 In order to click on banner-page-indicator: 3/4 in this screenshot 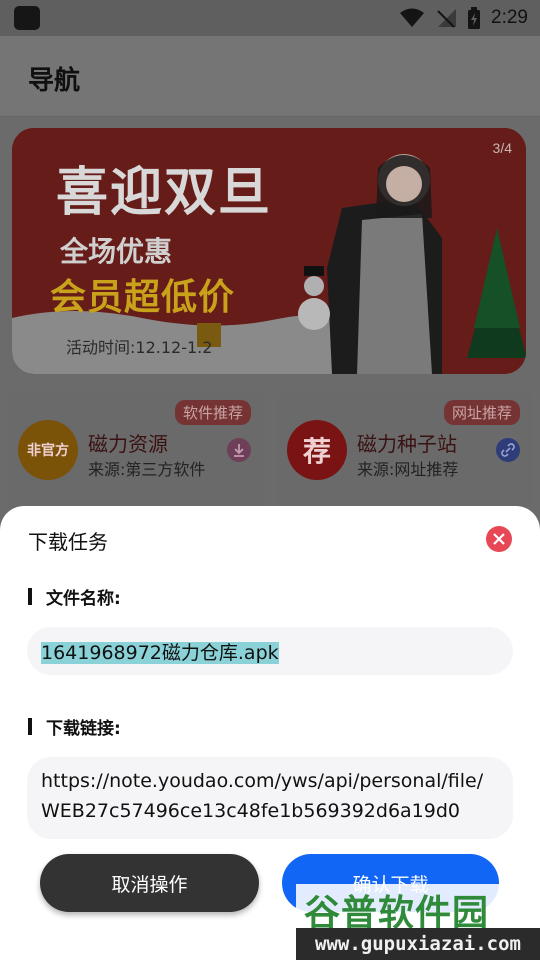, I will do `click(502, 148)`.